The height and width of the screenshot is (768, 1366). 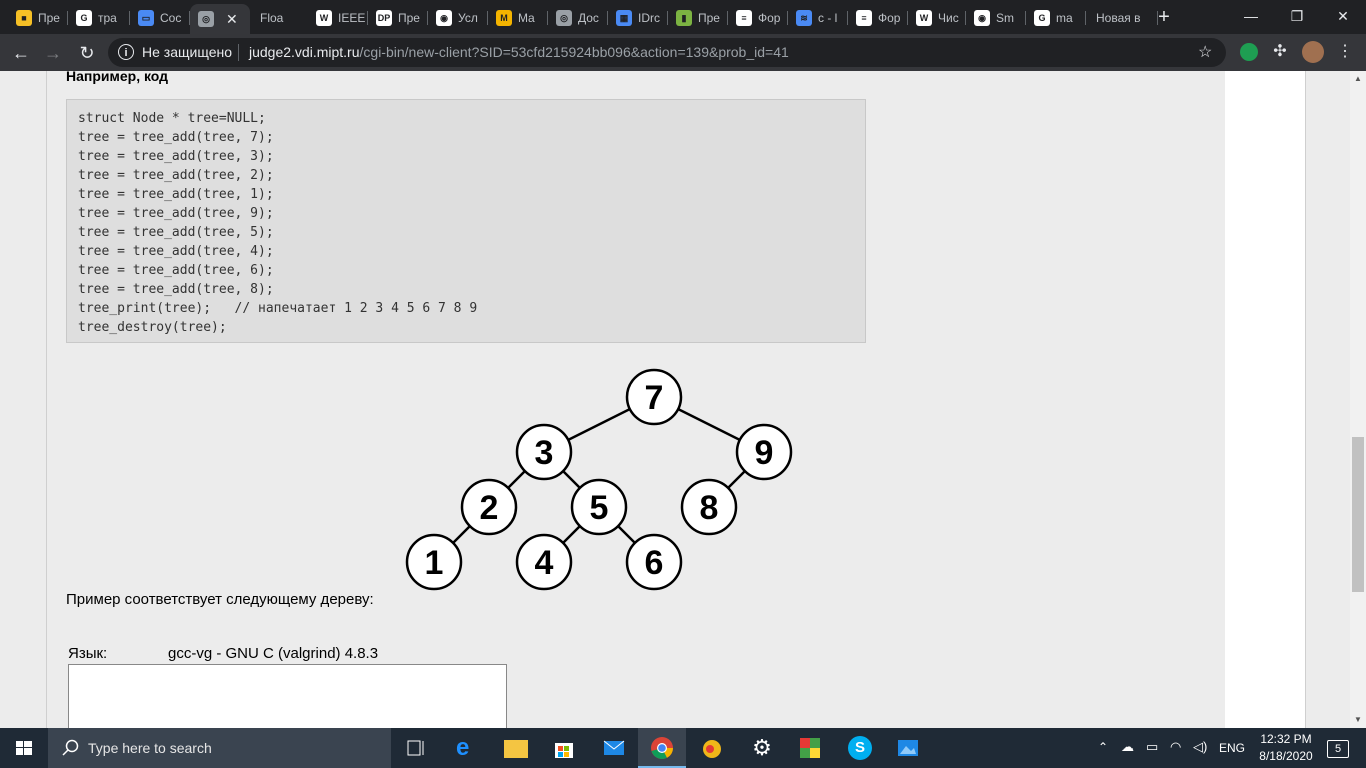 What do you see at coordinates (126, 52) in the screenshot?
I see `info-icon: i` at bounding box center [126, 52].